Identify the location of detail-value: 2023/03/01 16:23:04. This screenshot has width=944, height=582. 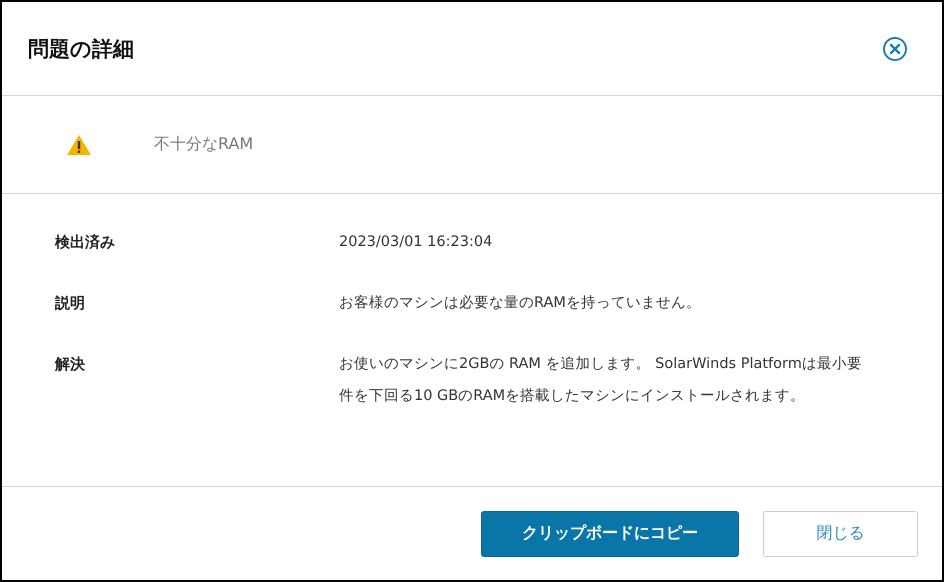
(416, 242).